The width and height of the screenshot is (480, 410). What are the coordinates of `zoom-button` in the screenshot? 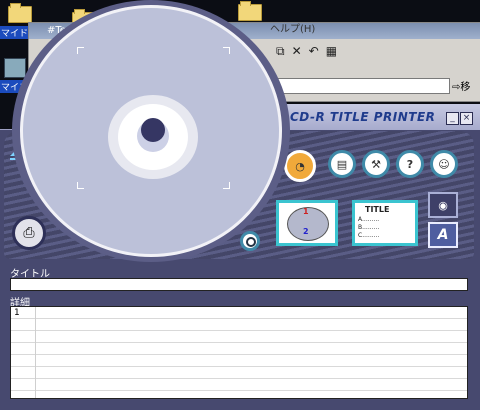 It's located at (250, 241).